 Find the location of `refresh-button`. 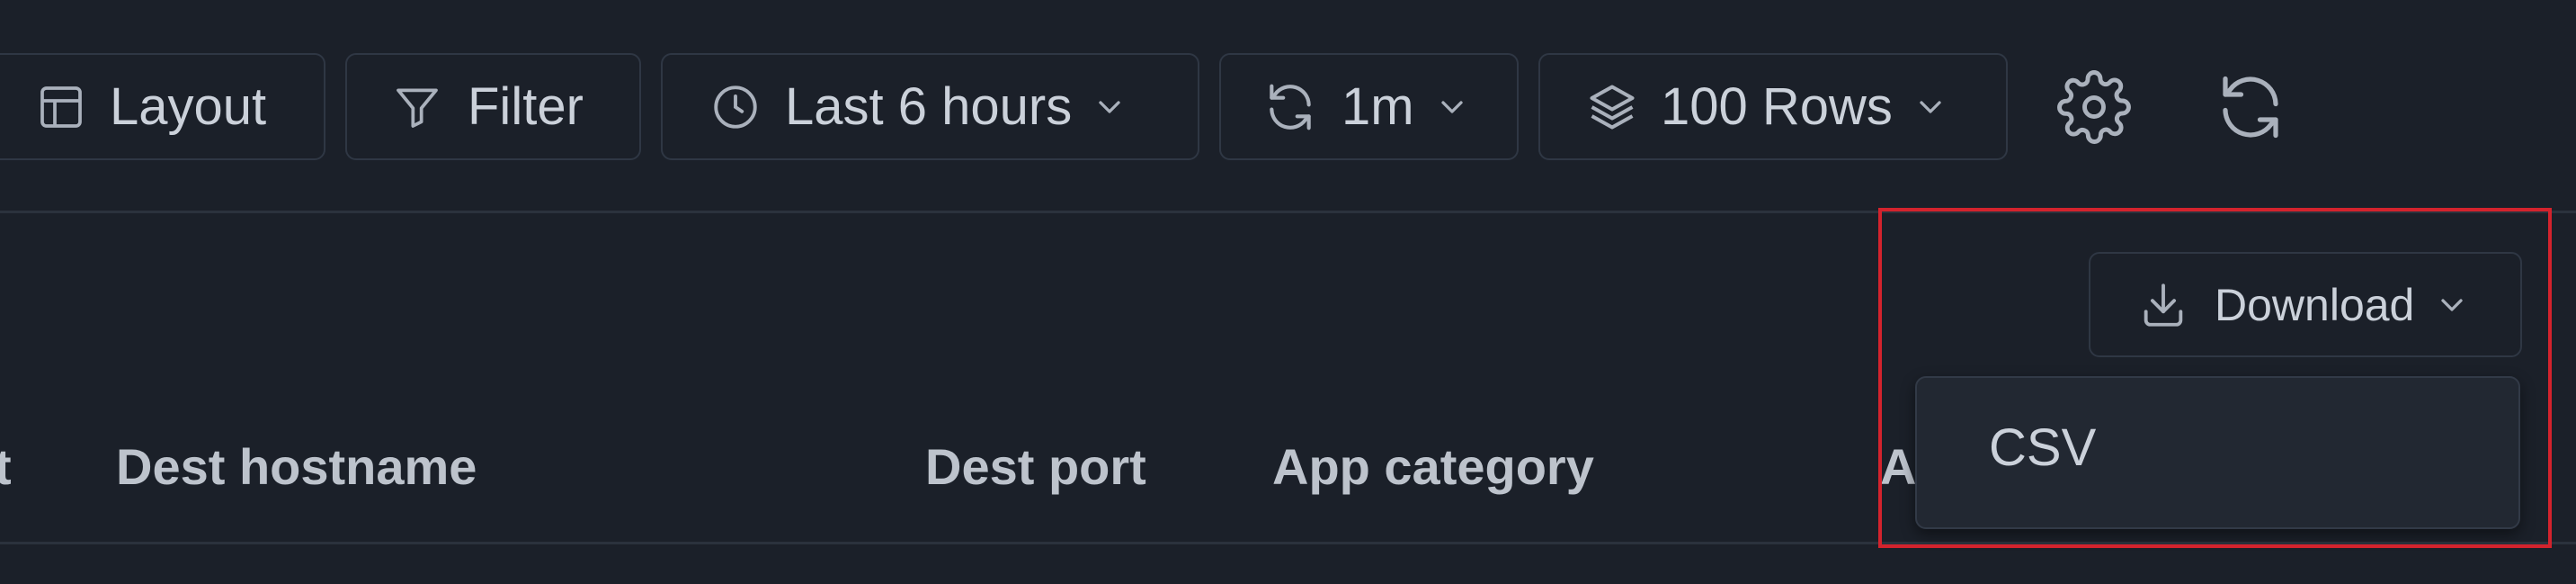

refresh-button is located at coordinates (2251, 106).